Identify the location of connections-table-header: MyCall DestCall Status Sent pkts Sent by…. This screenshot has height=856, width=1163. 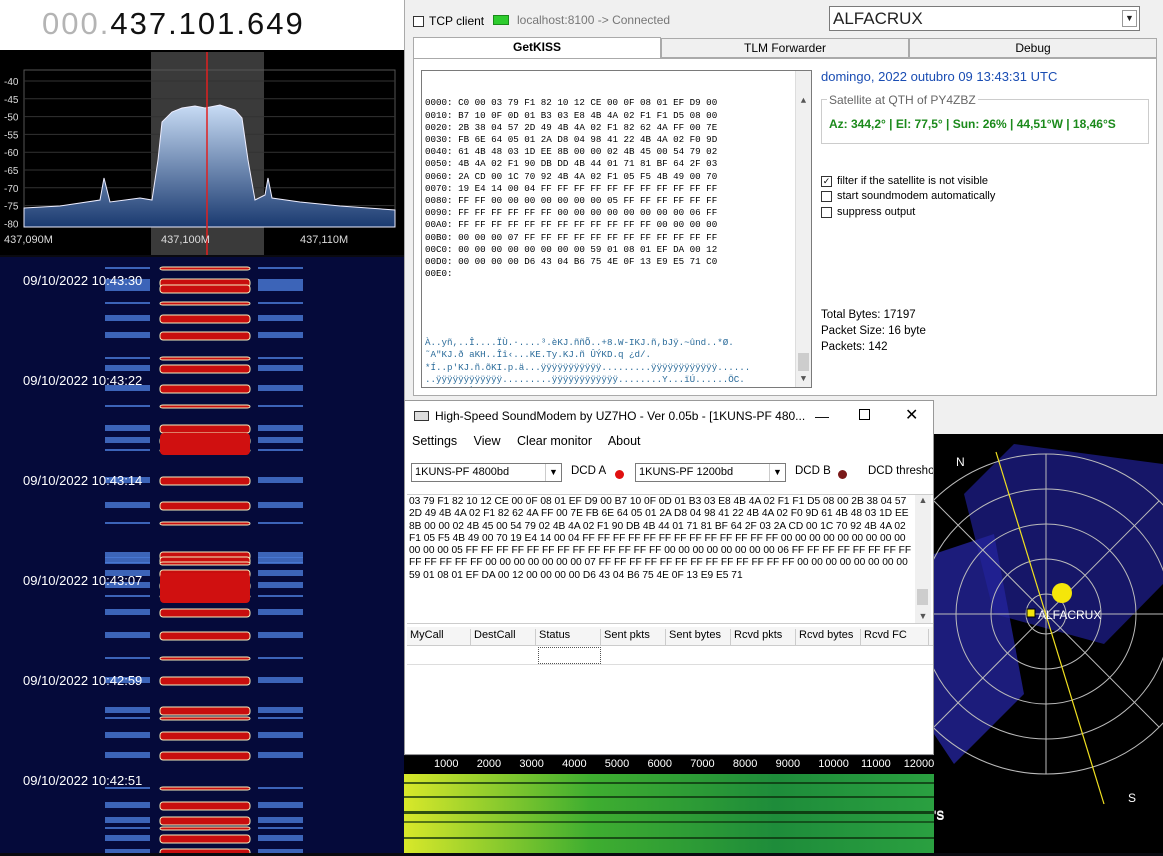
(670, 636).